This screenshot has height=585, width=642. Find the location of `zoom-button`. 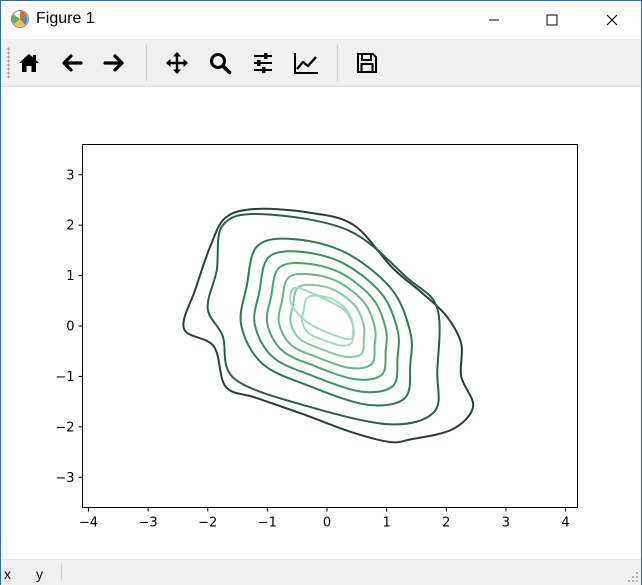

zoom-button is located at coordinates (220, 63).